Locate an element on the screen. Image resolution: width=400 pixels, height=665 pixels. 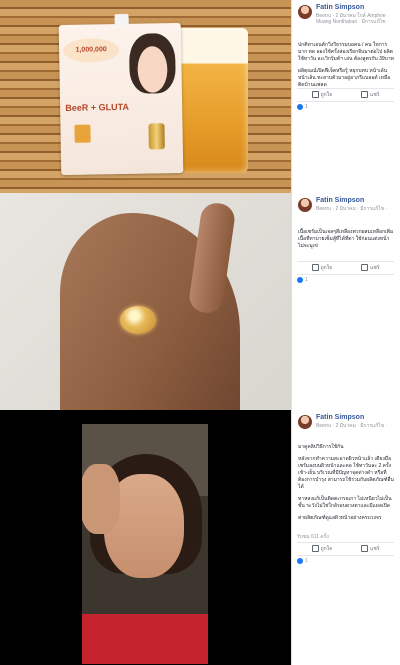
person-hand is located at coordinates (101, 499).